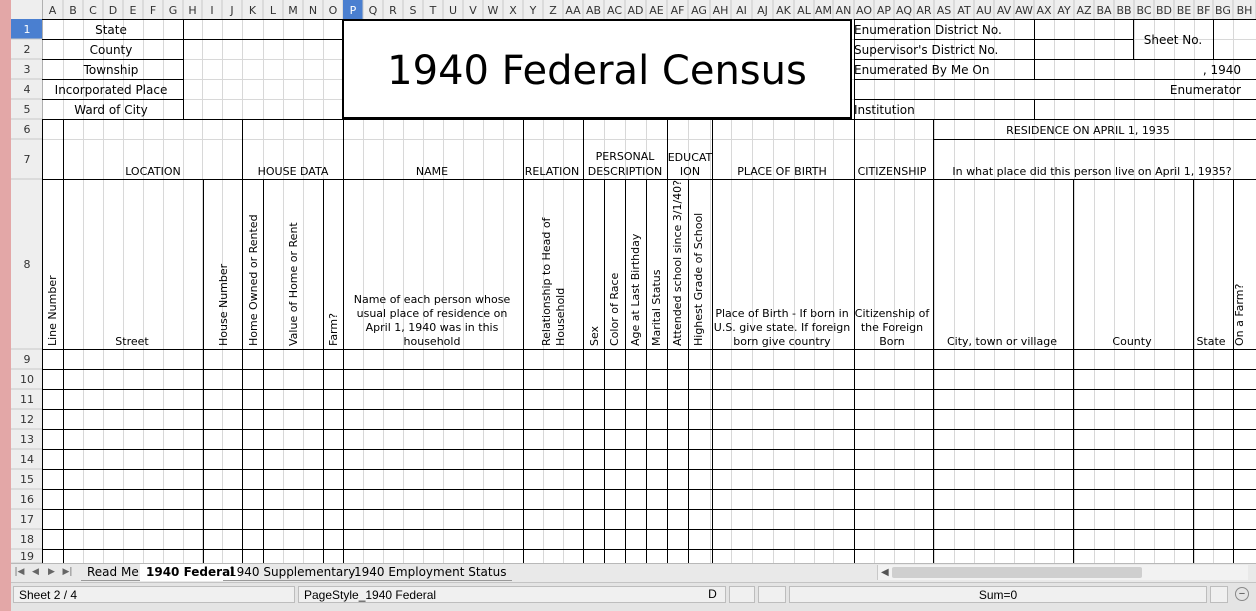 This screenshot has height=611, width=1256. Describe the element at coordinates (1088, 130) in the screenshot. I see `residence-header: RESIDENCE ON APRIL 1, 1935` at that location.